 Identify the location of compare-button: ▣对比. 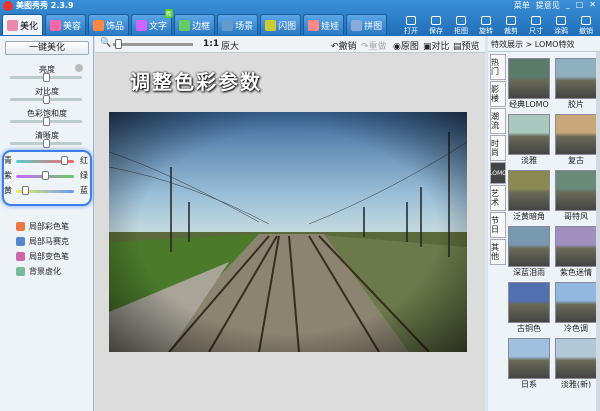
(436, 45).